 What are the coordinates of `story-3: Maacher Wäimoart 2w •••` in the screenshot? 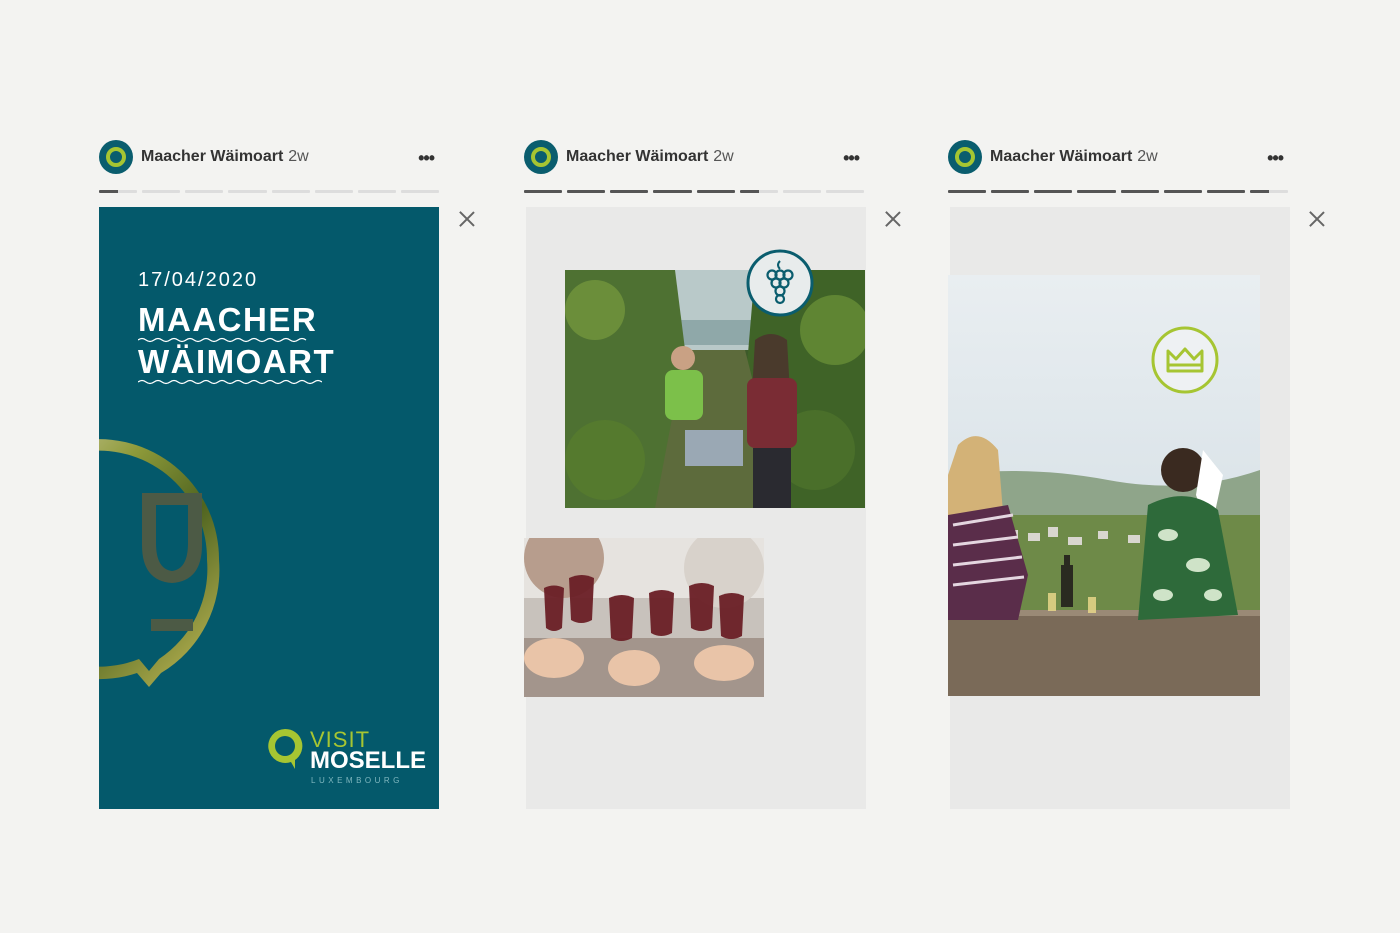 It's located at (1120, 166).